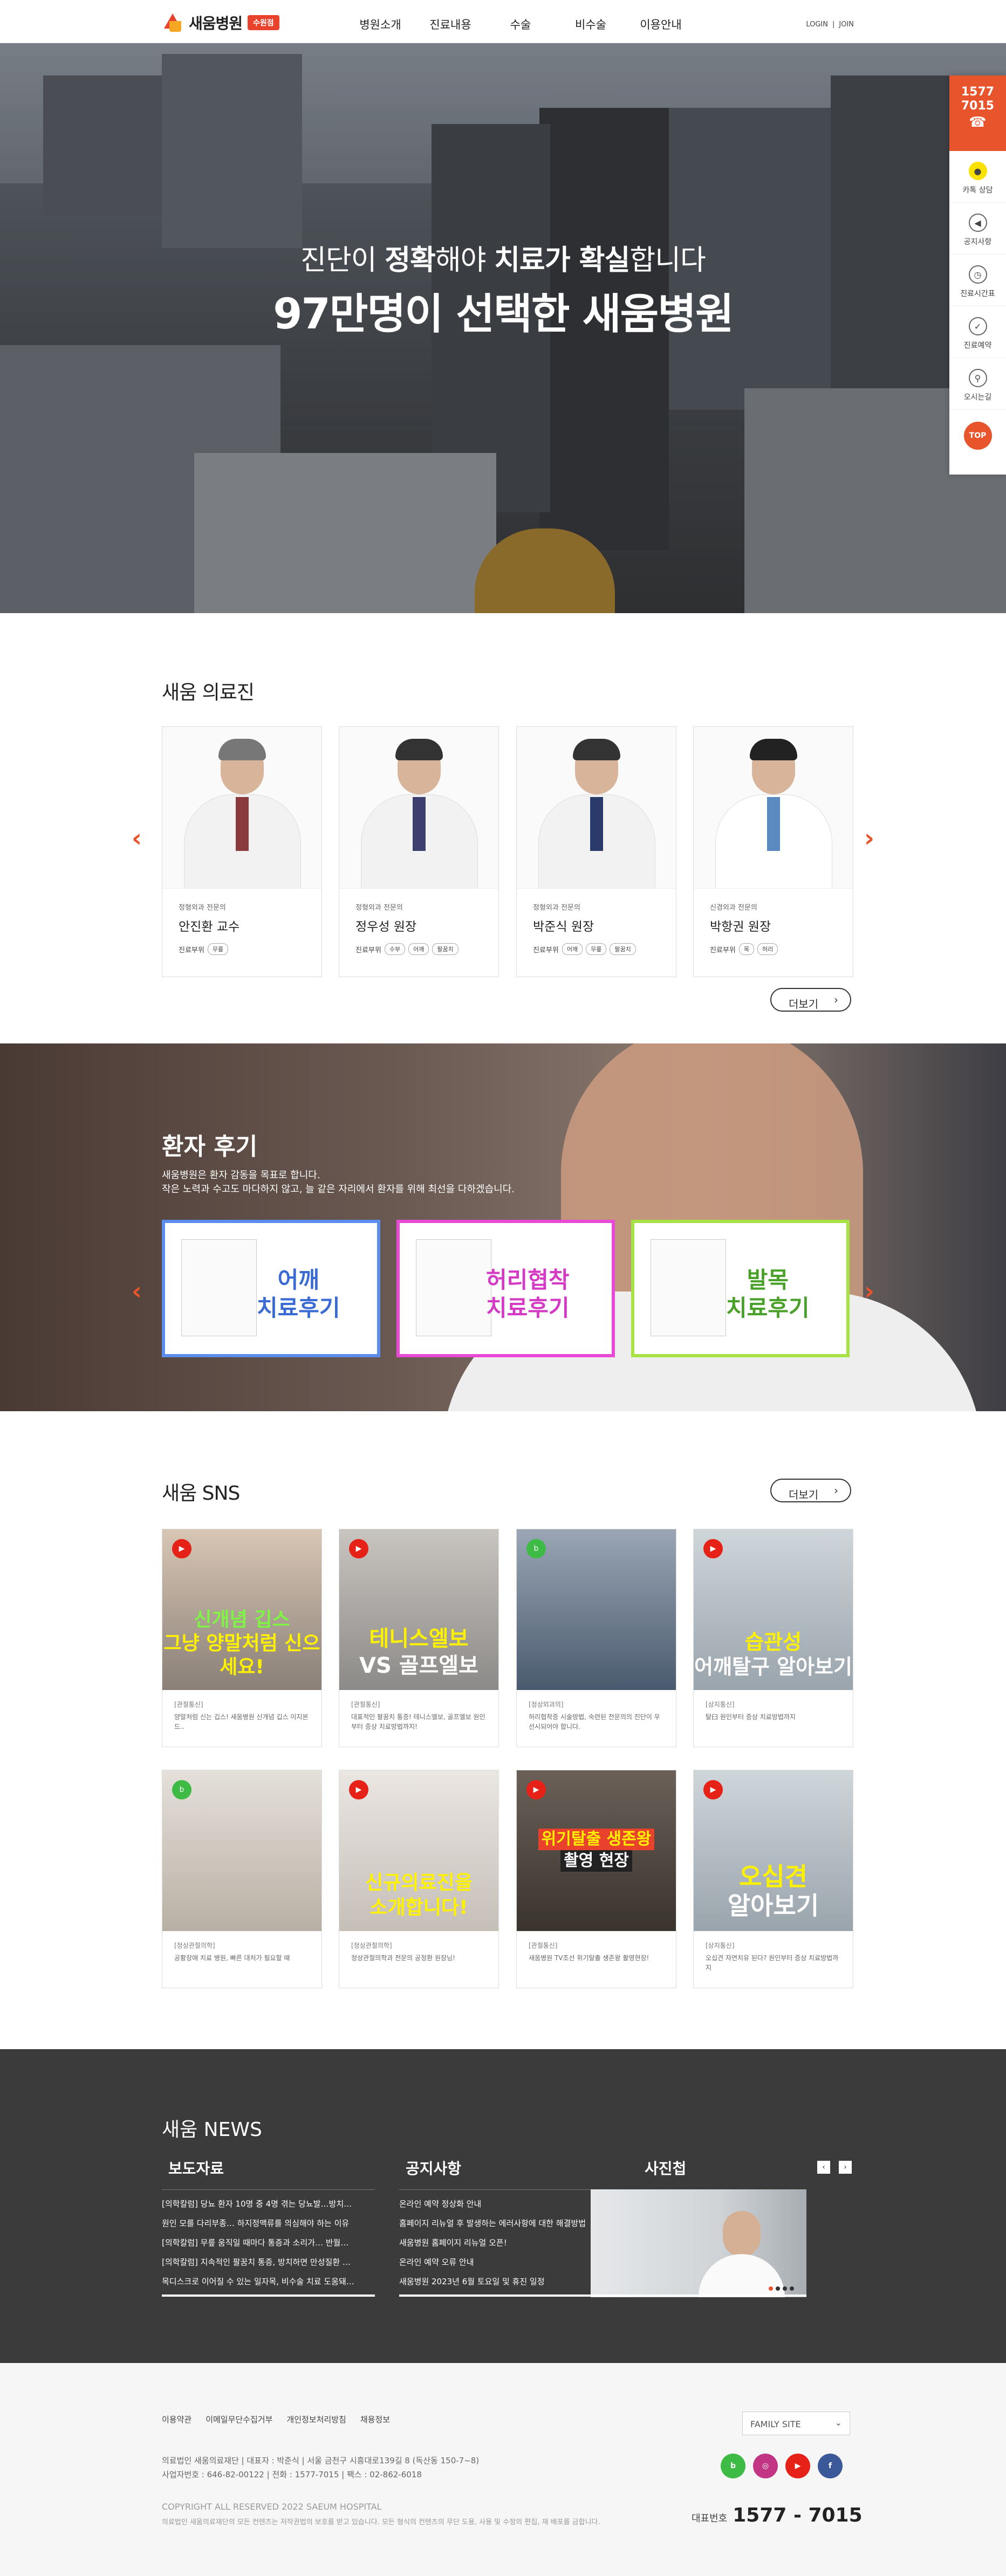  Describe the element at coordinates (782, 2466) in the screenshot. I see `footer-sns: b ◎ ▶ f` at that location.